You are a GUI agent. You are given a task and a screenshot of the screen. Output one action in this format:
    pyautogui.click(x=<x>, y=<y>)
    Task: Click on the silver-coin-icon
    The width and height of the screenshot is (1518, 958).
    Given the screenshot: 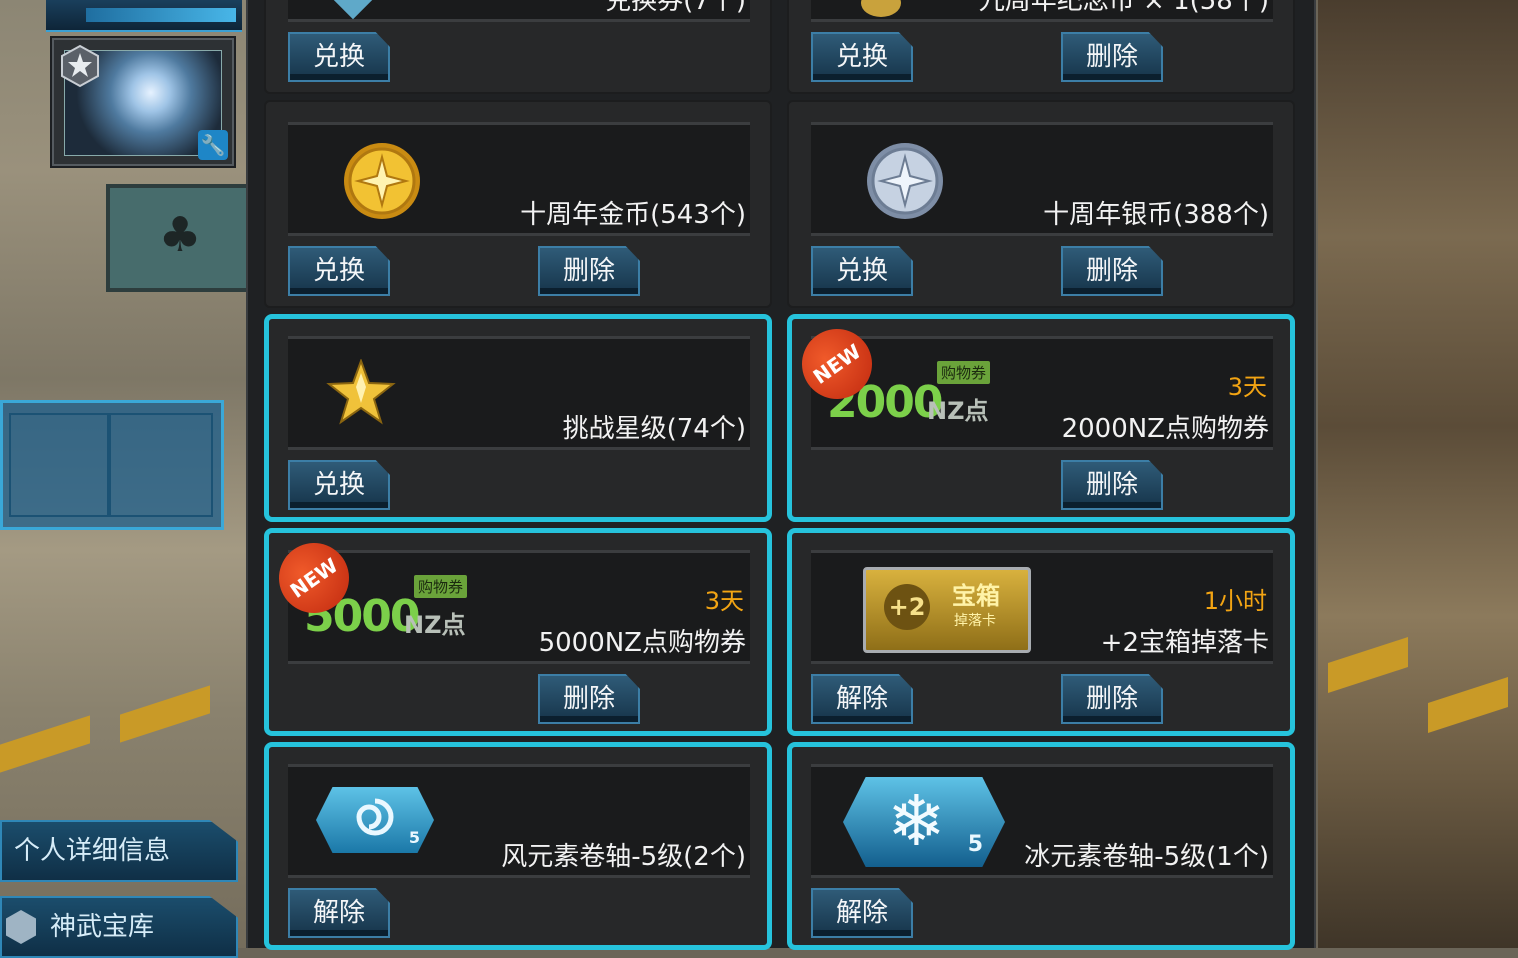 What is the action you would take?
    pyautogui.click(x=905, y=181)
    